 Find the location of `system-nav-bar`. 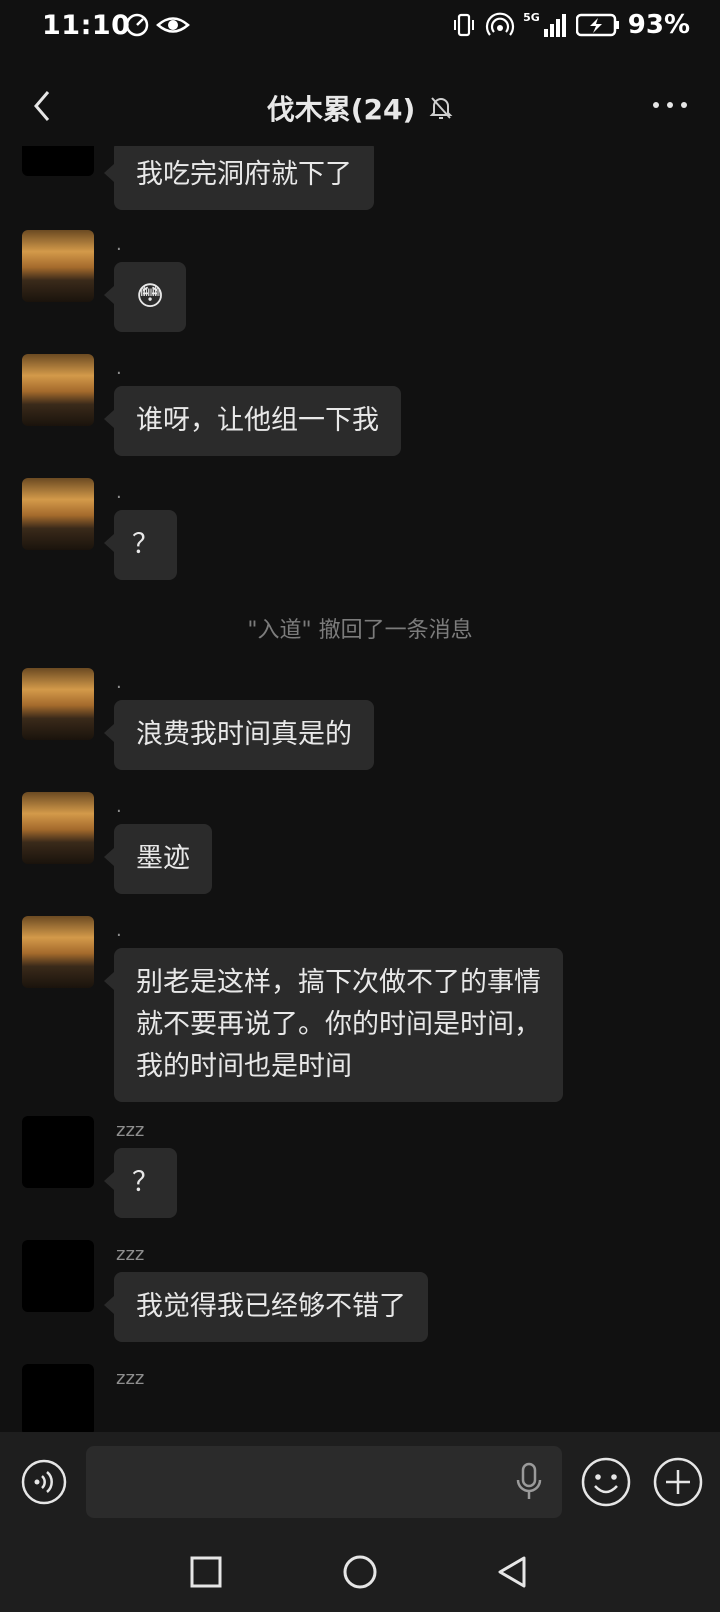

system-nav-bar is located at coordinates (360, 1574).